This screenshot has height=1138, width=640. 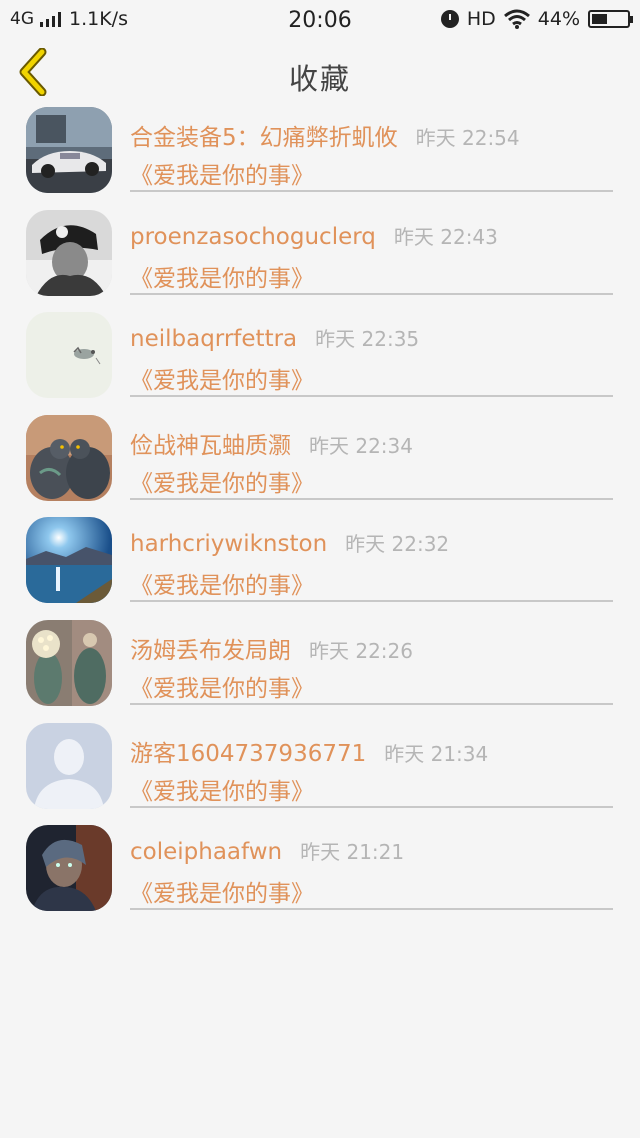 I want to click on cactus-avatar-image, so click(x=69, y=662).